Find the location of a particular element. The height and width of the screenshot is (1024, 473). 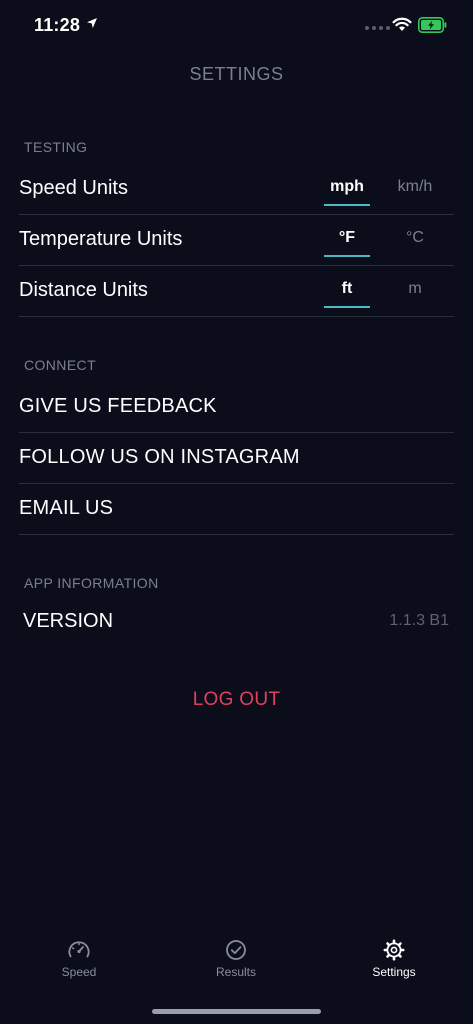

follow-instagram-link: FOLLOW US ON INSTAGRAM is located at coordinates (236, 458).